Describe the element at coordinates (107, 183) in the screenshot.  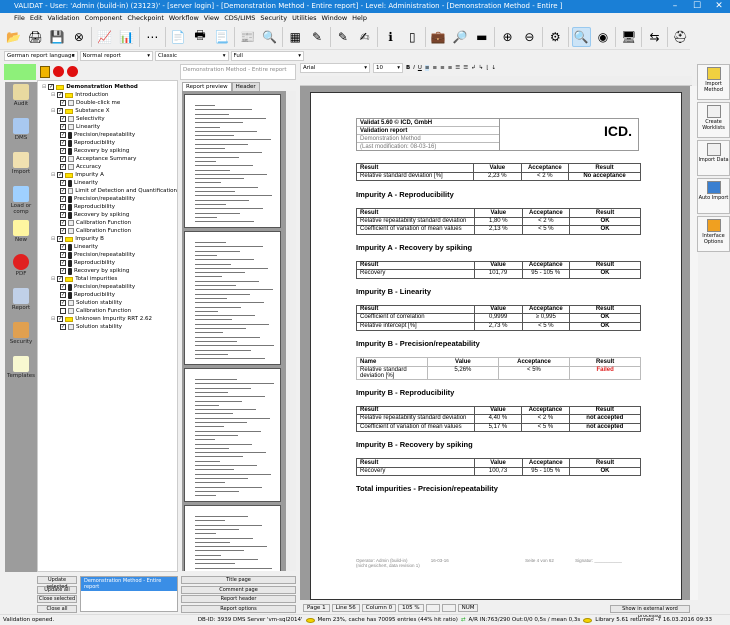
I see `tree-node: ✓ Linearity` at that location.